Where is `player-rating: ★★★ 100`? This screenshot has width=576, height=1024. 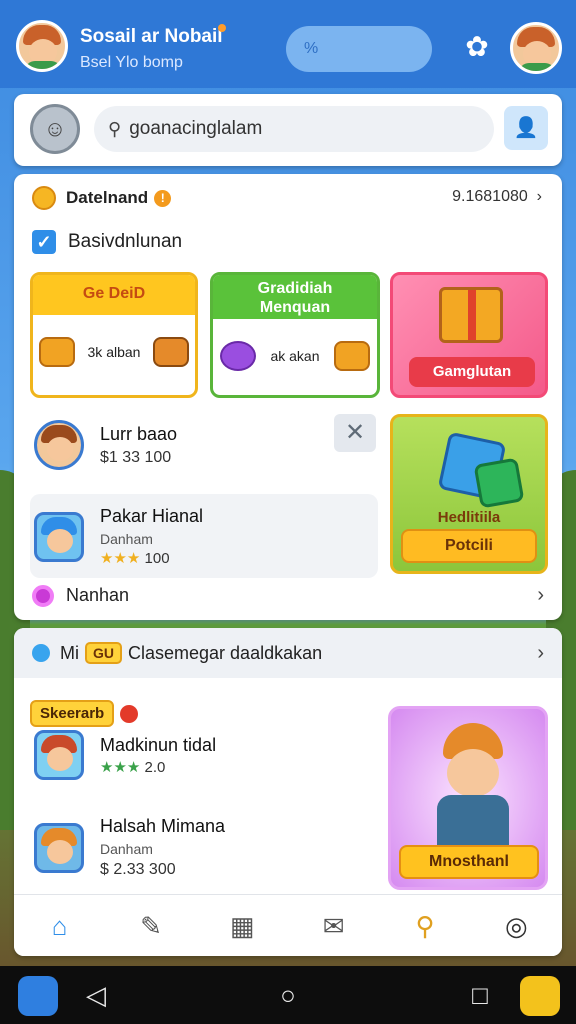
player-rating: ★★★ 100 is located at coordinates (151, 558).